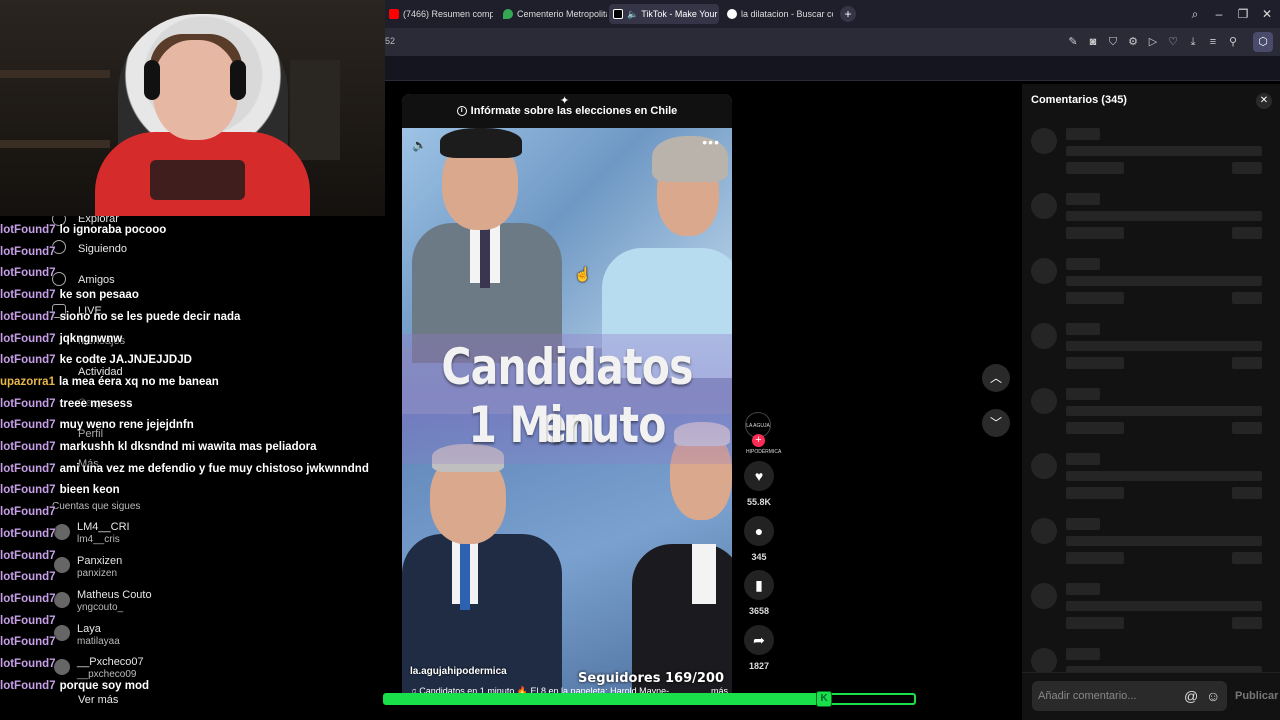  I want to click on more-options-icon: •••, so click(711, 142).